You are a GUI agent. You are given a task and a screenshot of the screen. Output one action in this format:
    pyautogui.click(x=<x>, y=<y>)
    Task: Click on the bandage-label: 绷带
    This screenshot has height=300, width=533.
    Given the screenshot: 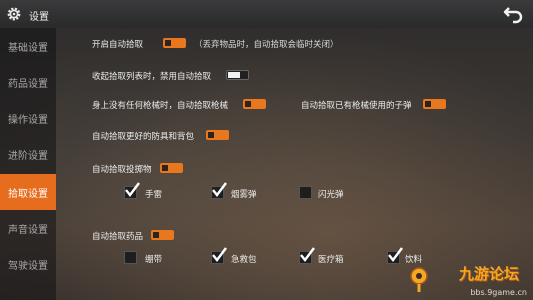 What is the action you would take?
    pyautogui.click(x=154, y=260)
    